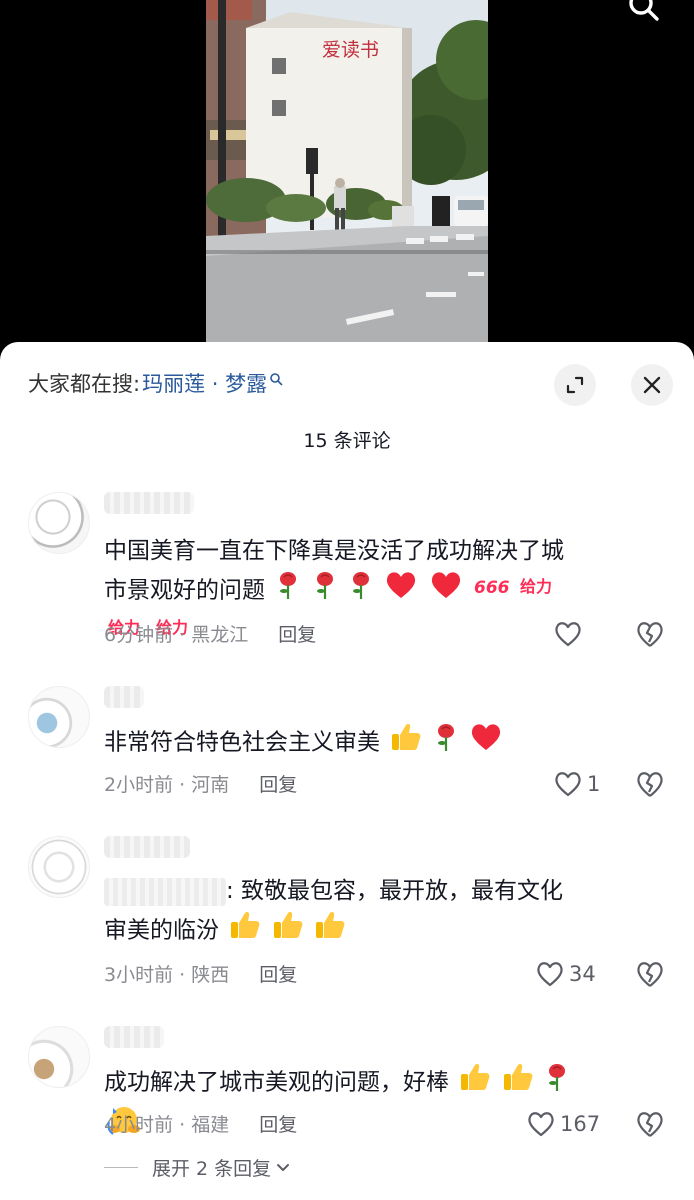  Describe the element at coordinates (167, 785) in the screenshot. I see `time-location: 2小时前 · 河南` at that location.